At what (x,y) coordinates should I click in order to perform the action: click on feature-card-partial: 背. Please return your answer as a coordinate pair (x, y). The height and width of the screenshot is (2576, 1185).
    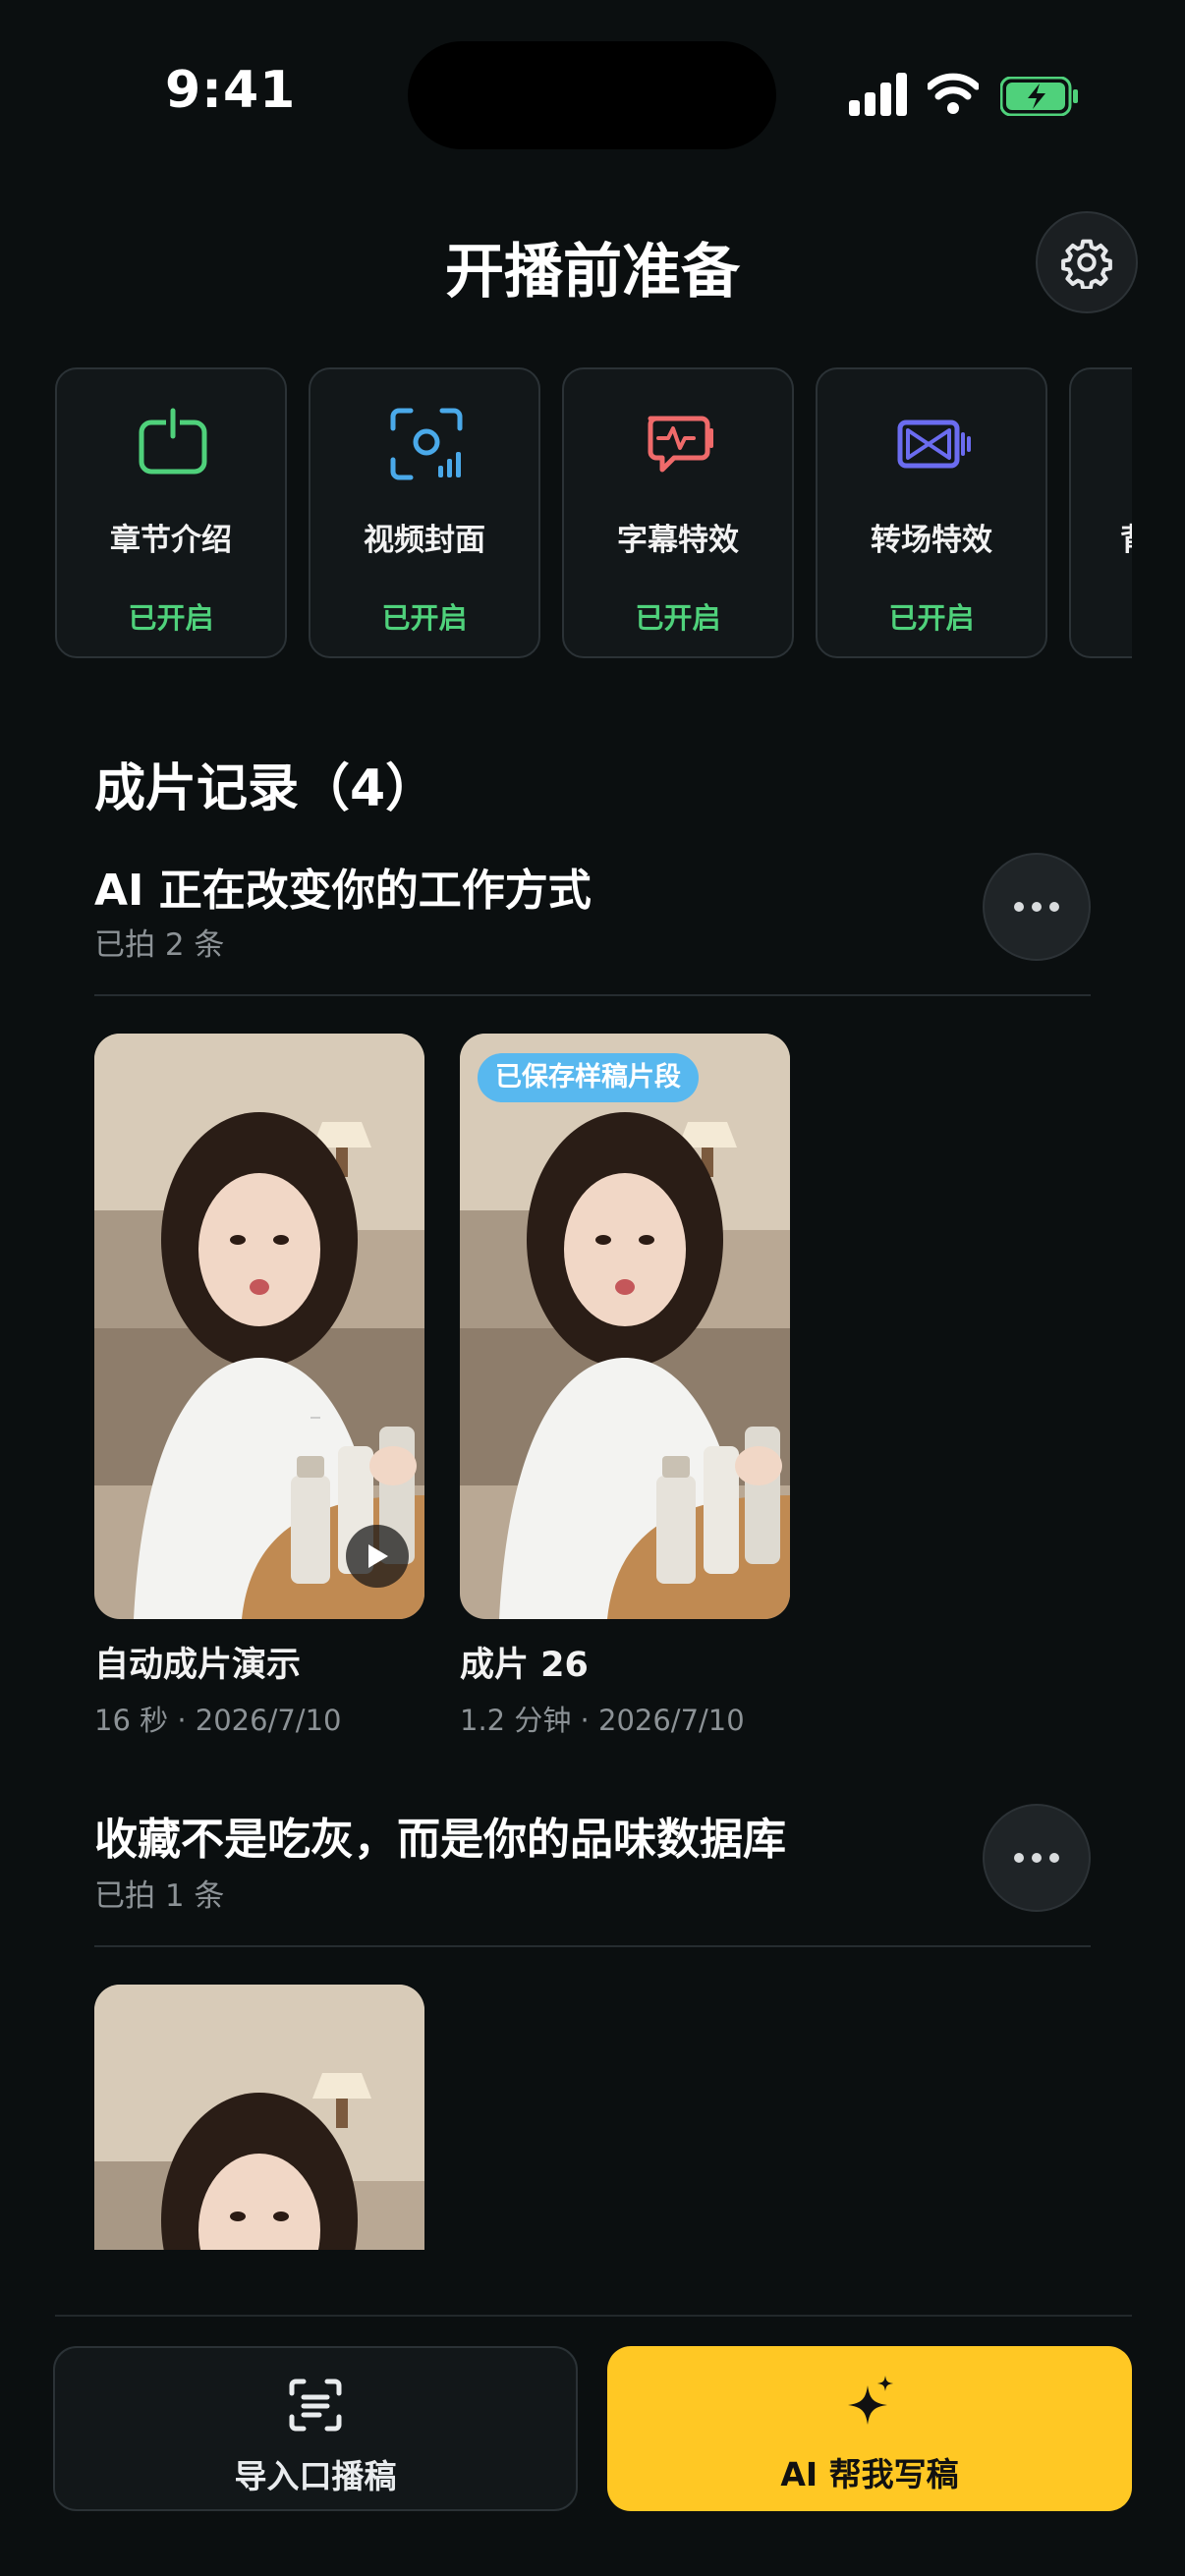
    Looking at the image, I should click on (1100, 512).